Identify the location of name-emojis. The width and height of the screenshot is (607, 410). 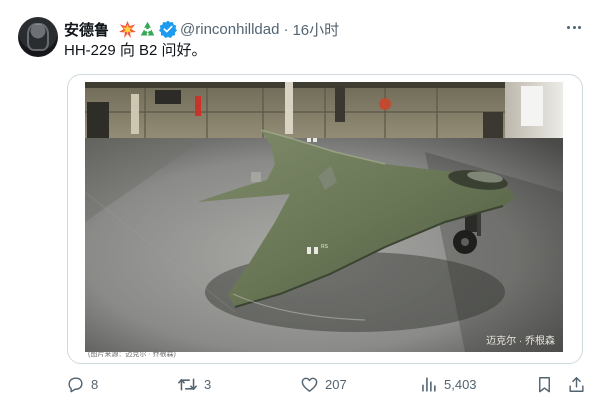
(148, 29).